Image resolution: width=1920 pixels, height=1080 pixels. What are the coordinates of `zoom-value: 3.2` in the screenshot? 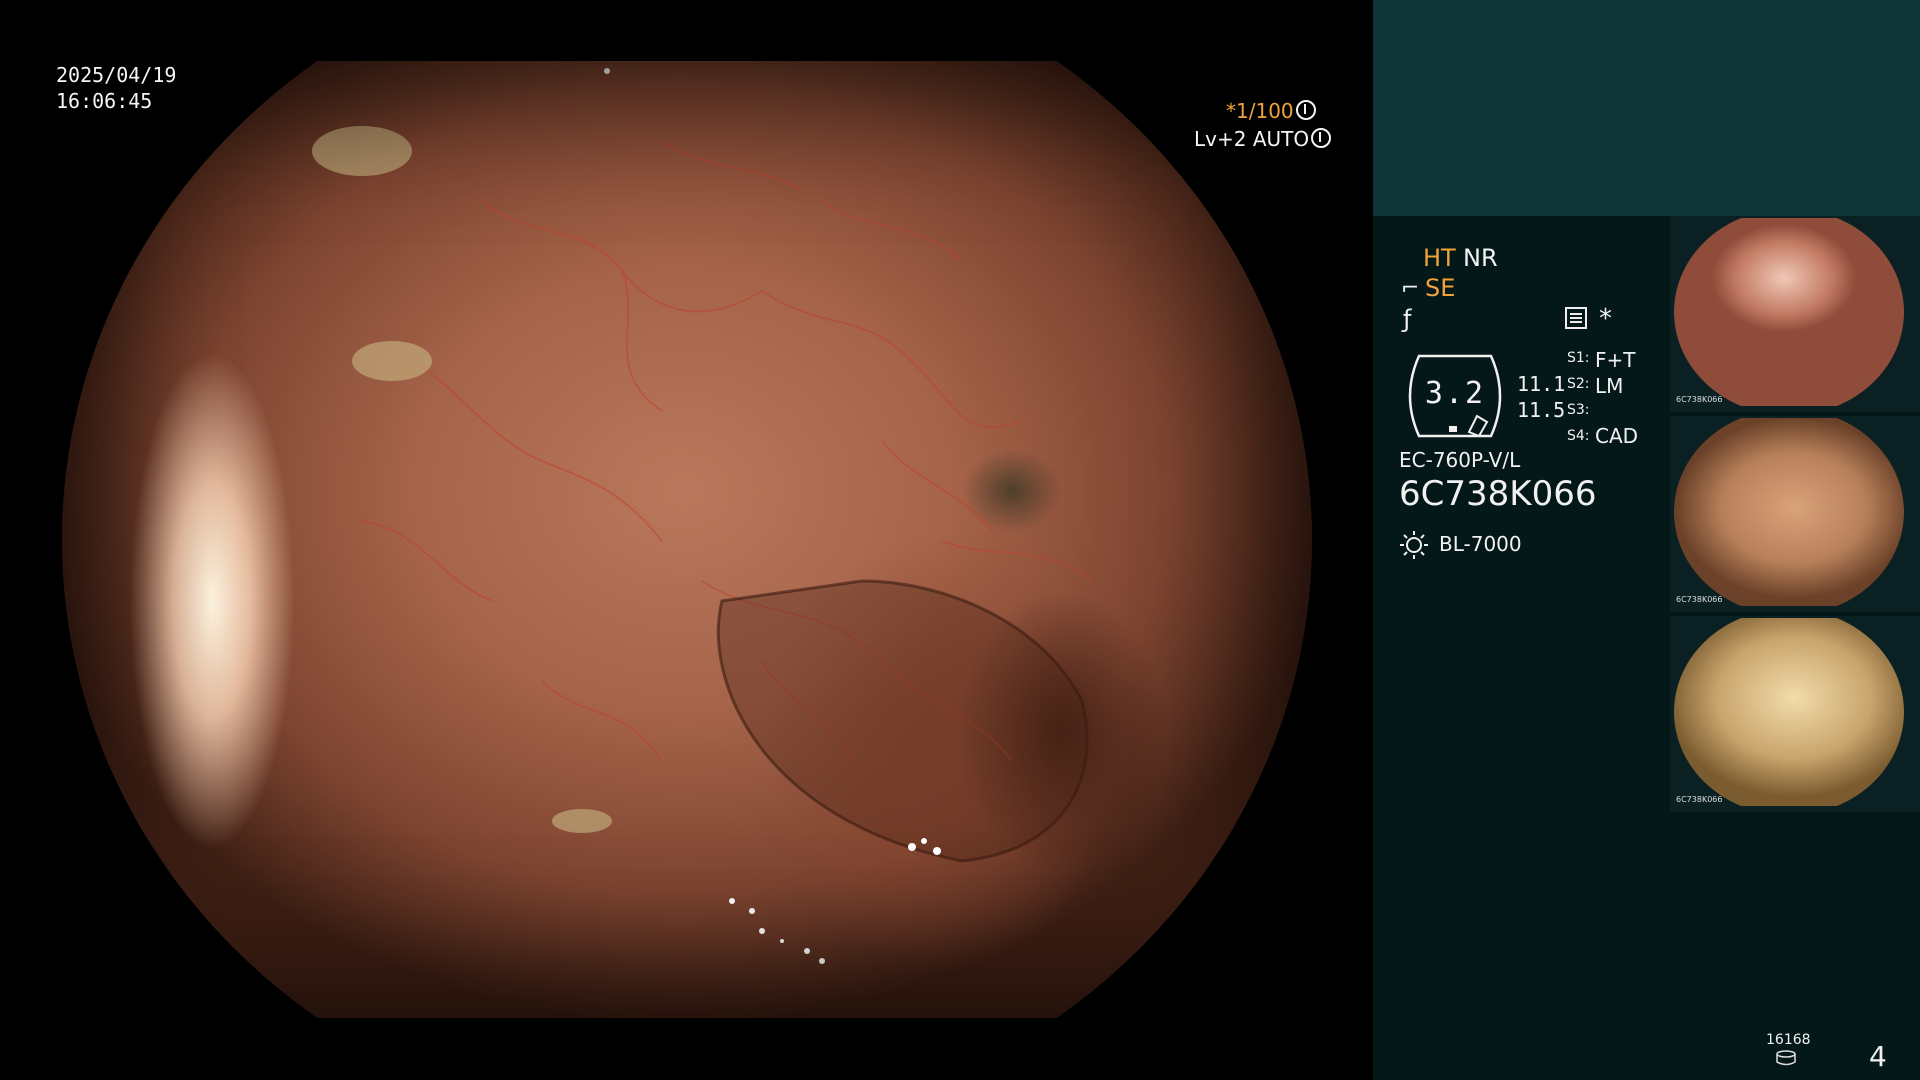 It's located at (1455, 393).